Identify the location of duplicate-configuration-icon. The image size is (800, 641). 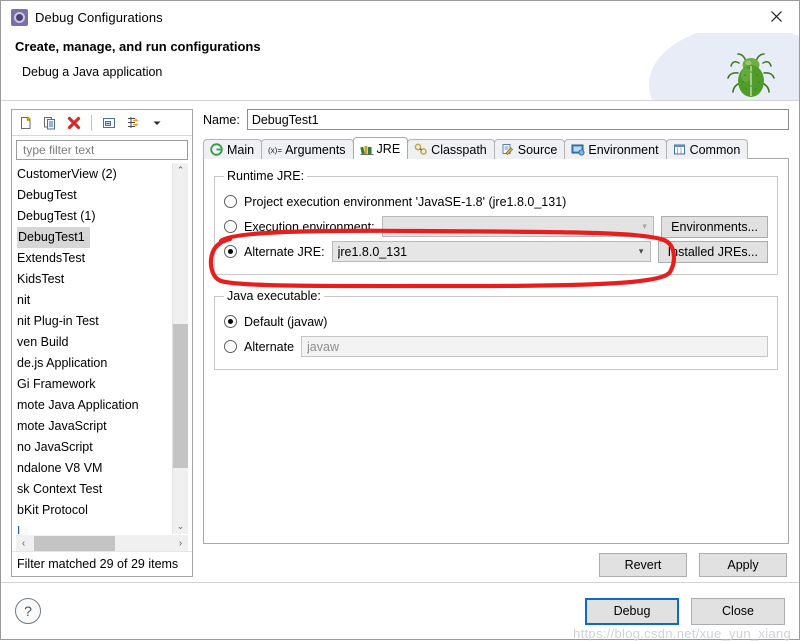
(50, 122).